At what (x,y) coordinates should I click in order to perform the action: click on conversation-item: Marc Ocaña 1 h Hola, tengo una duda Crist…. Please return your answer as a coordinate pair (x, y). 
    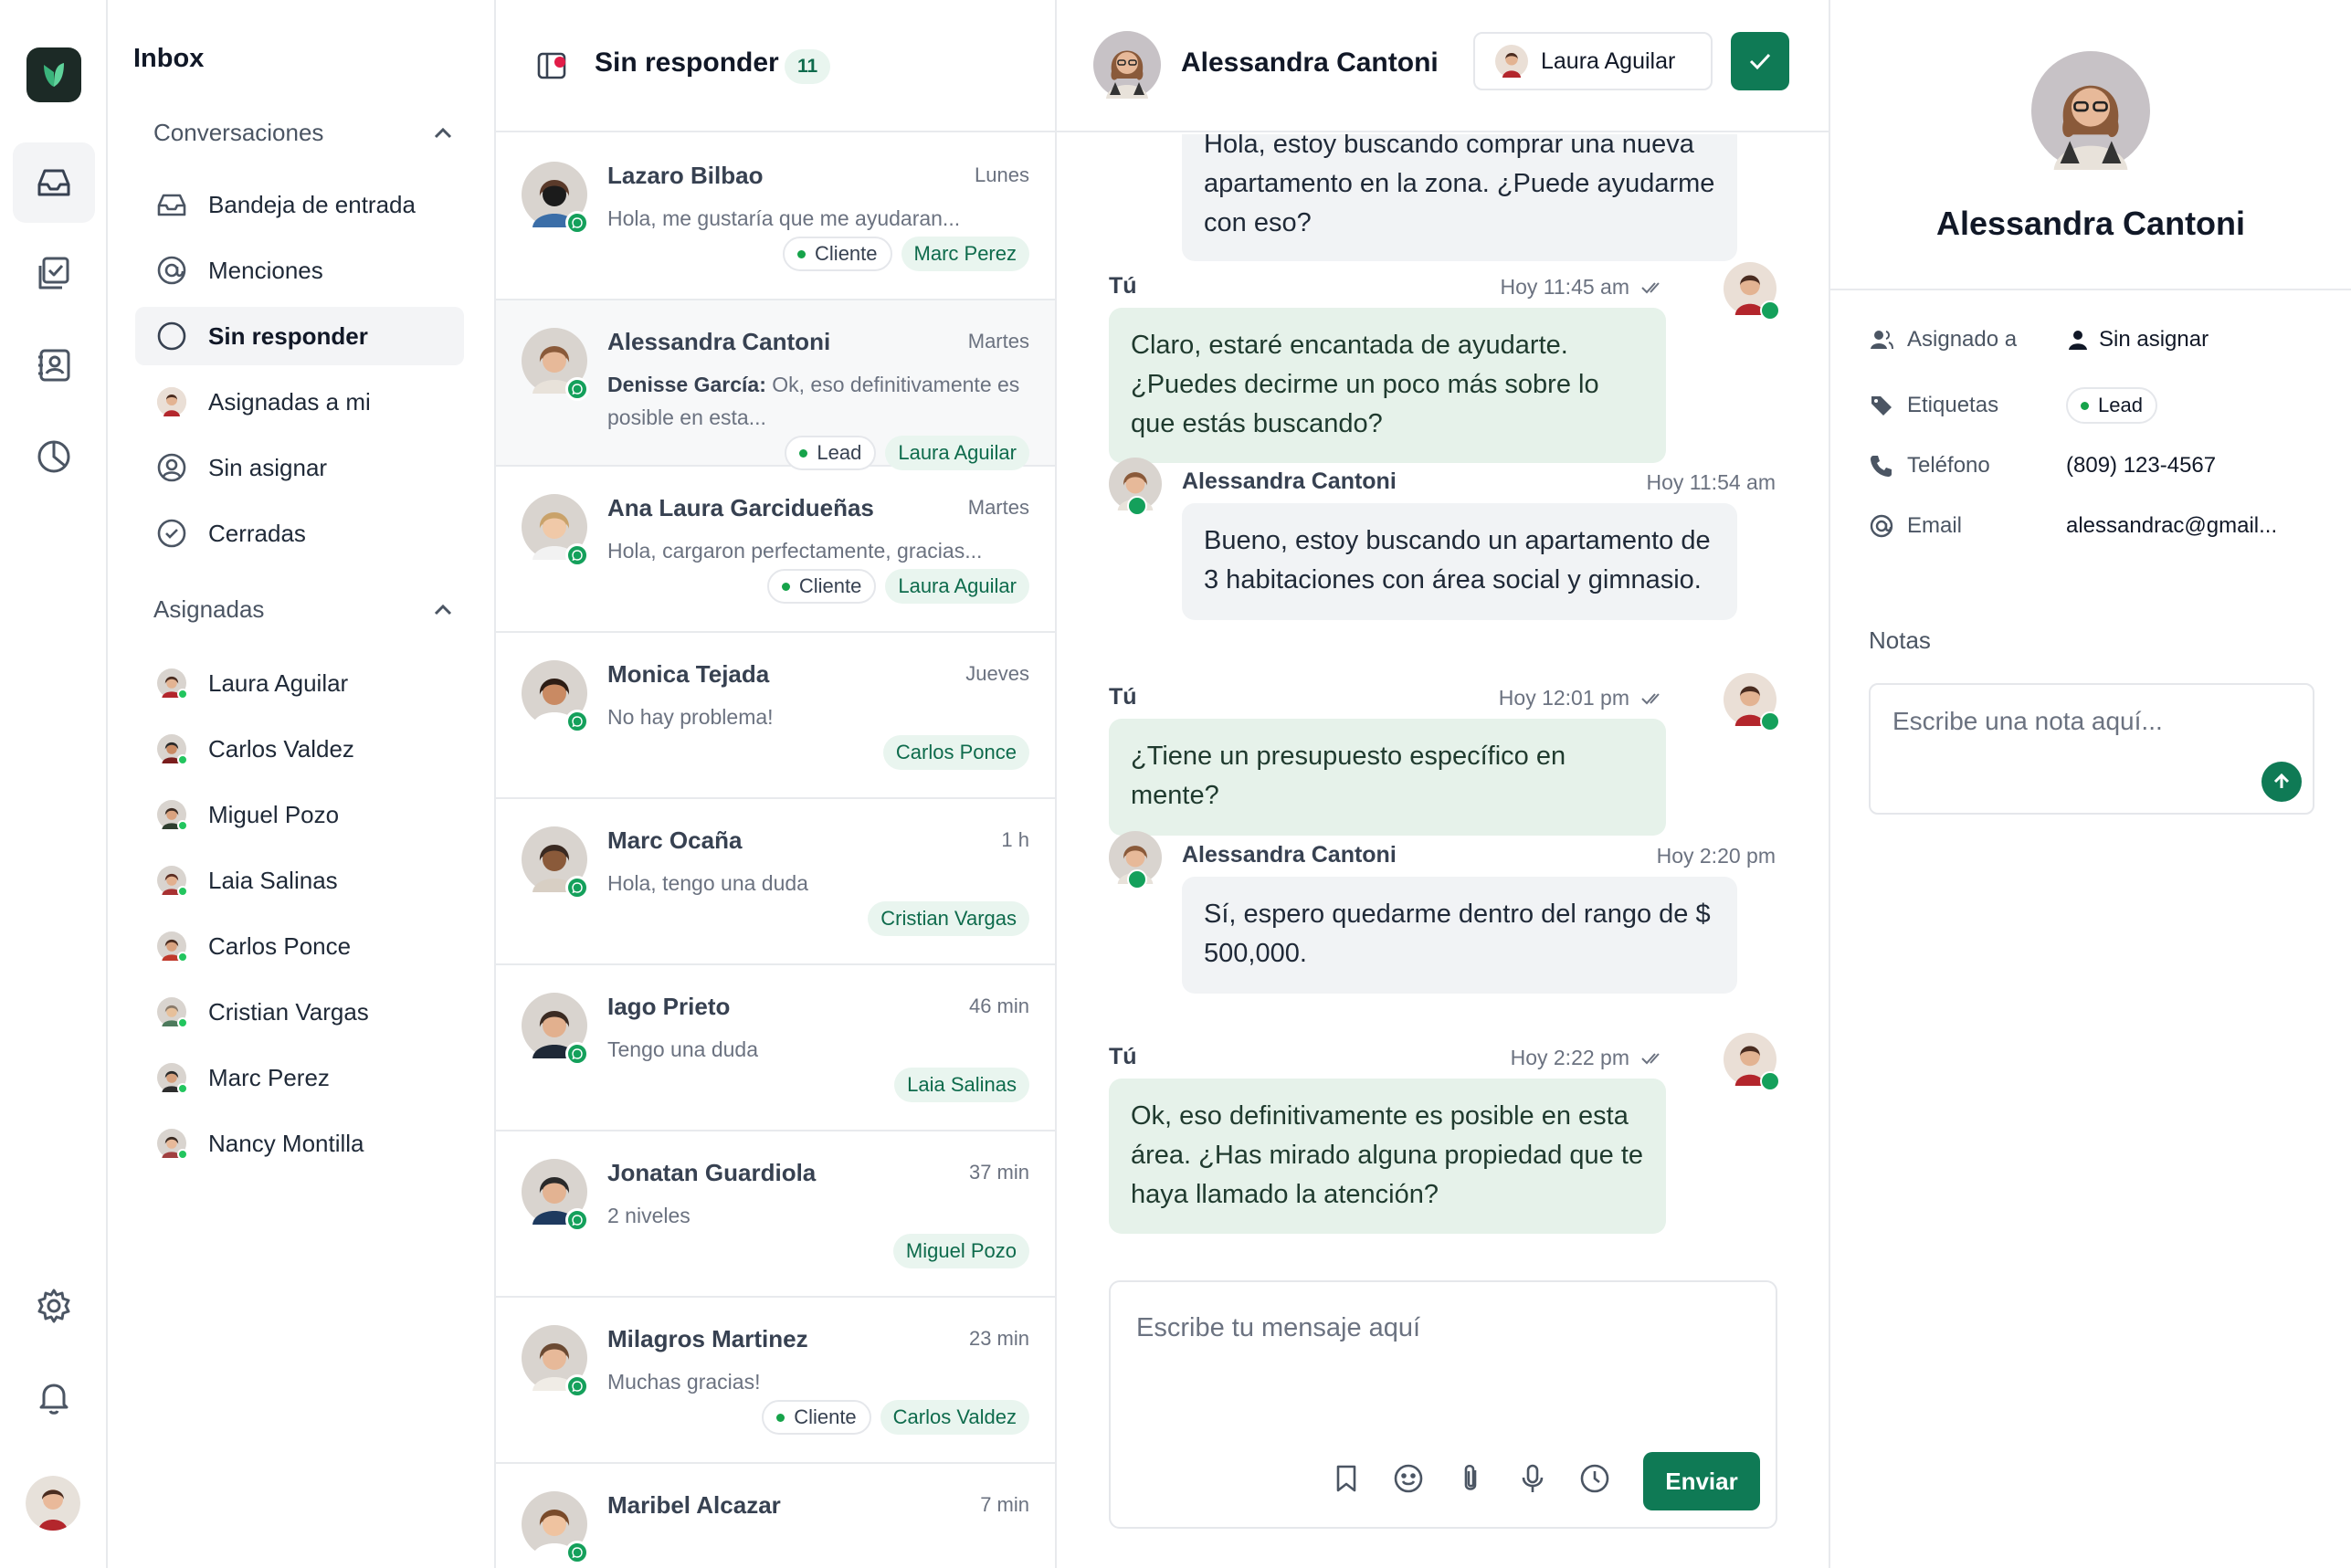
    Looking at the image, I should click on (775, 882).